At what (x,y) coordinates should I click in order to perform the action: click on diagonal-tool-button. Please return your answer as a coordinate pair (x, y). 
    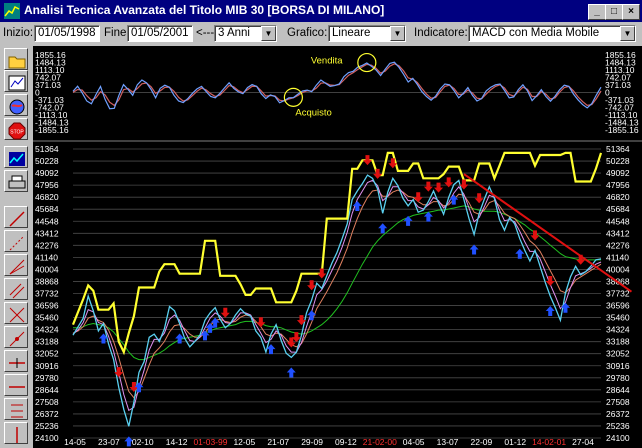
    Looking at the image, I should click on (16, 337).